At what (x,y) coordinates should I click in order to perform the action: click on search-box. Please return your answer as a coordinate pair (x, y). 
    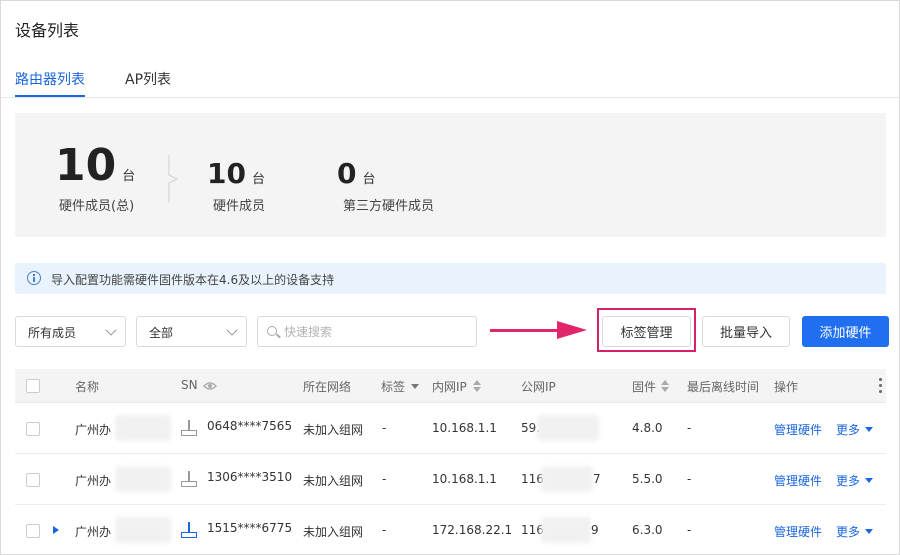
    Looking at the image, I should click on (367, 331).